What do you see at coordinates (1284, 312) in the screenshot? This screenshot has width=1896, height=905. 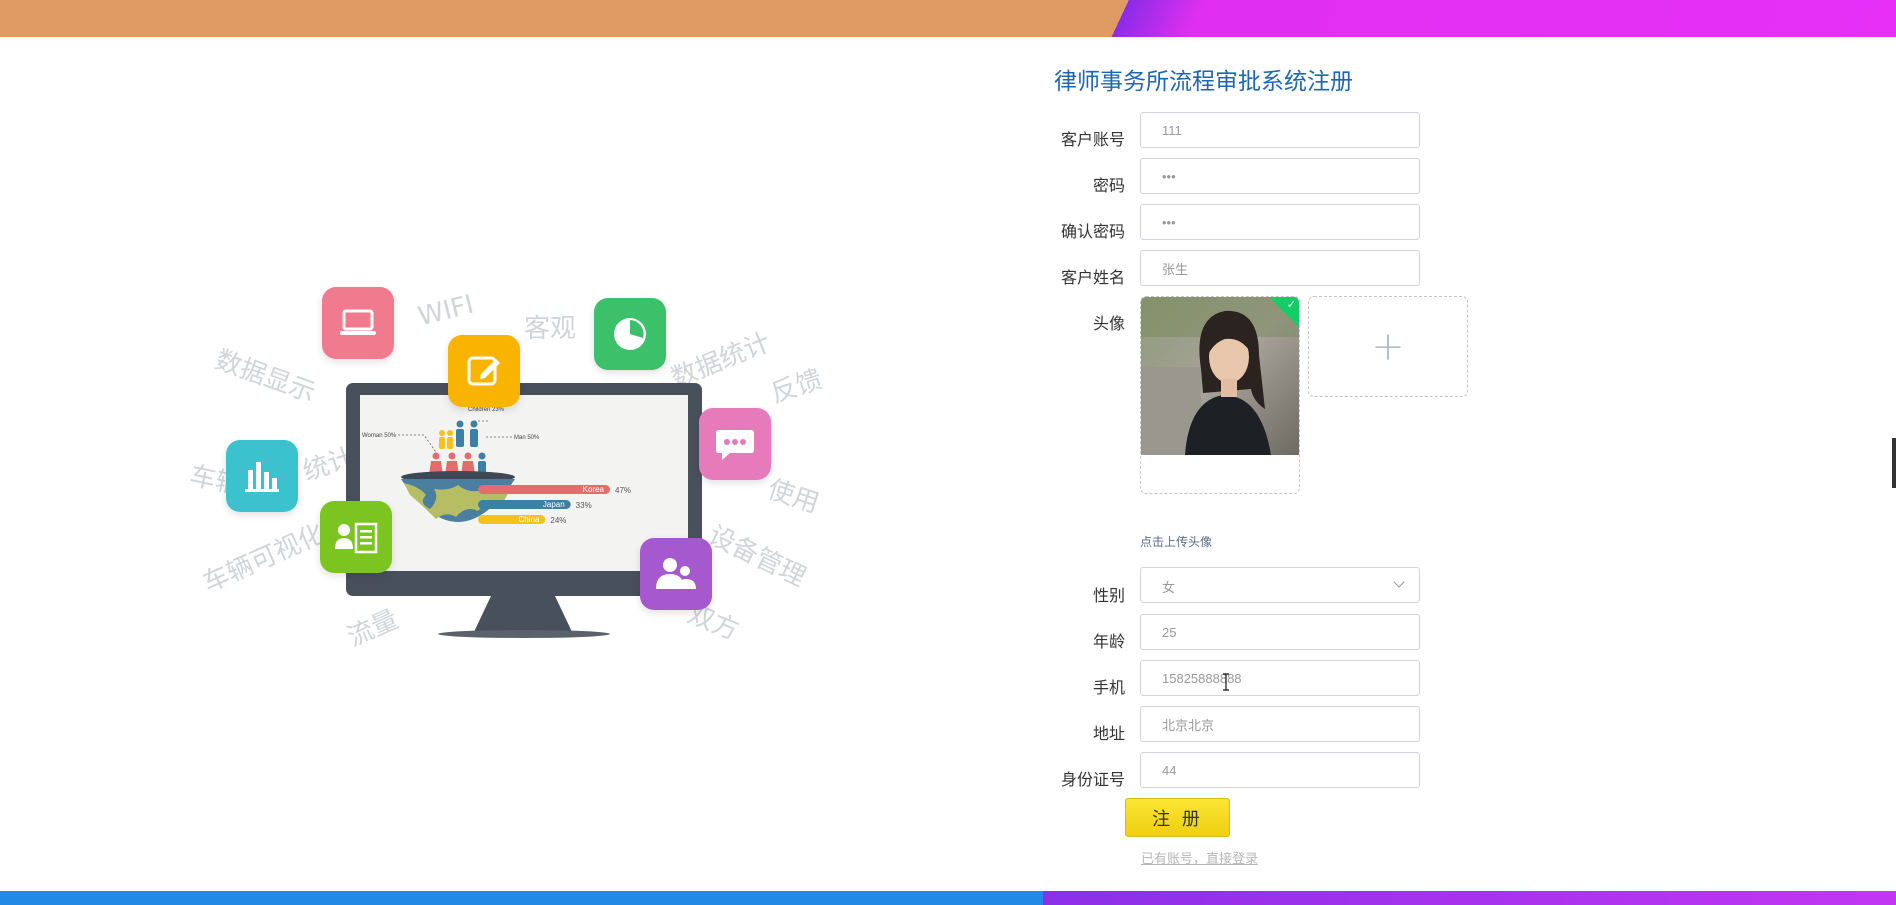 I see `upload-success-badge: ✓` at bounding box center [1284, 312].